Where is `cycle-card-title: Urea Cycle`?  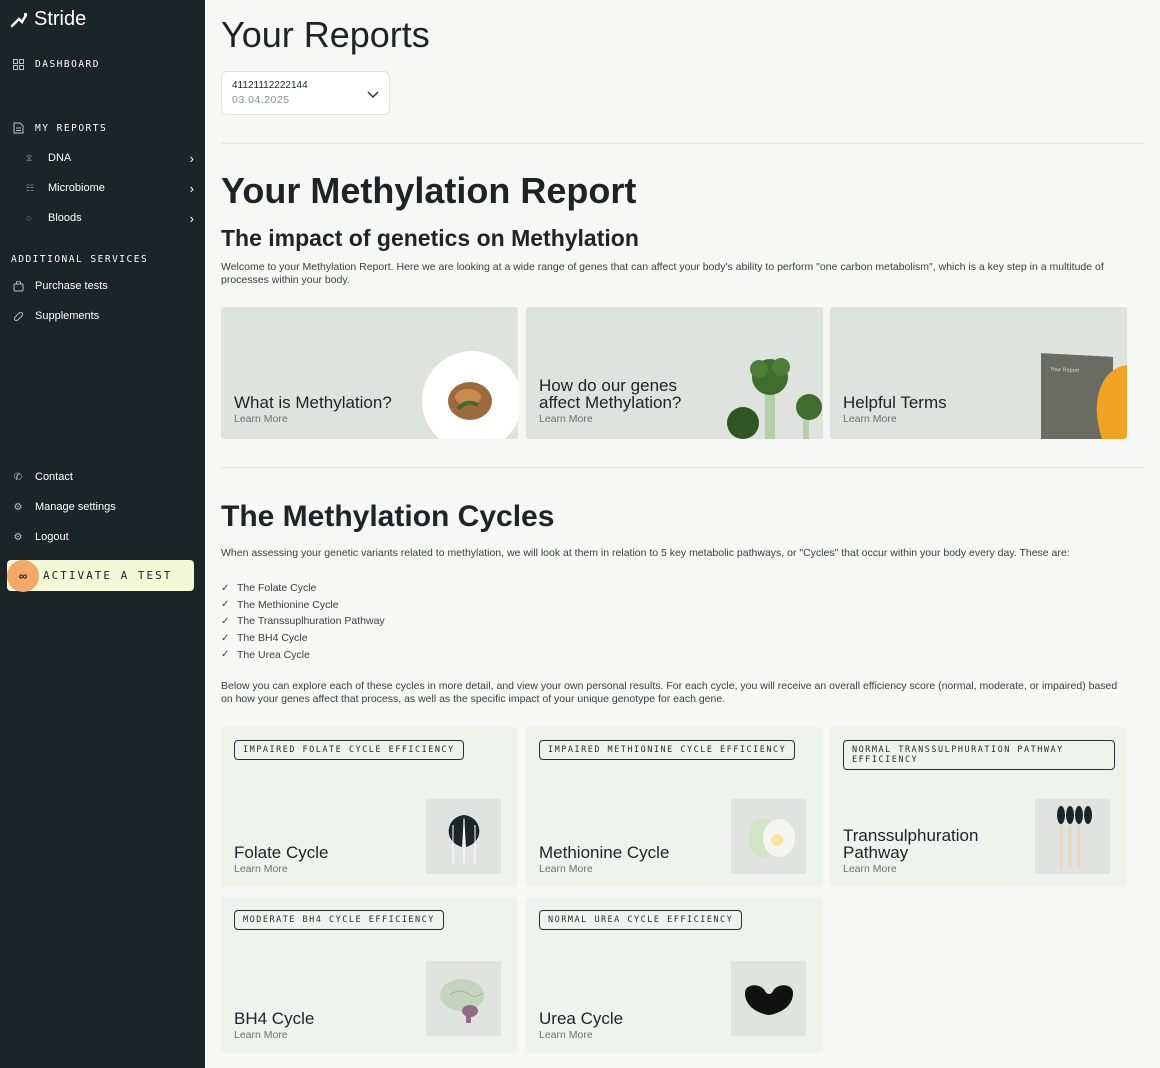 cycle-card-title: Urea Cycle is located at coordinates (581, 1018).